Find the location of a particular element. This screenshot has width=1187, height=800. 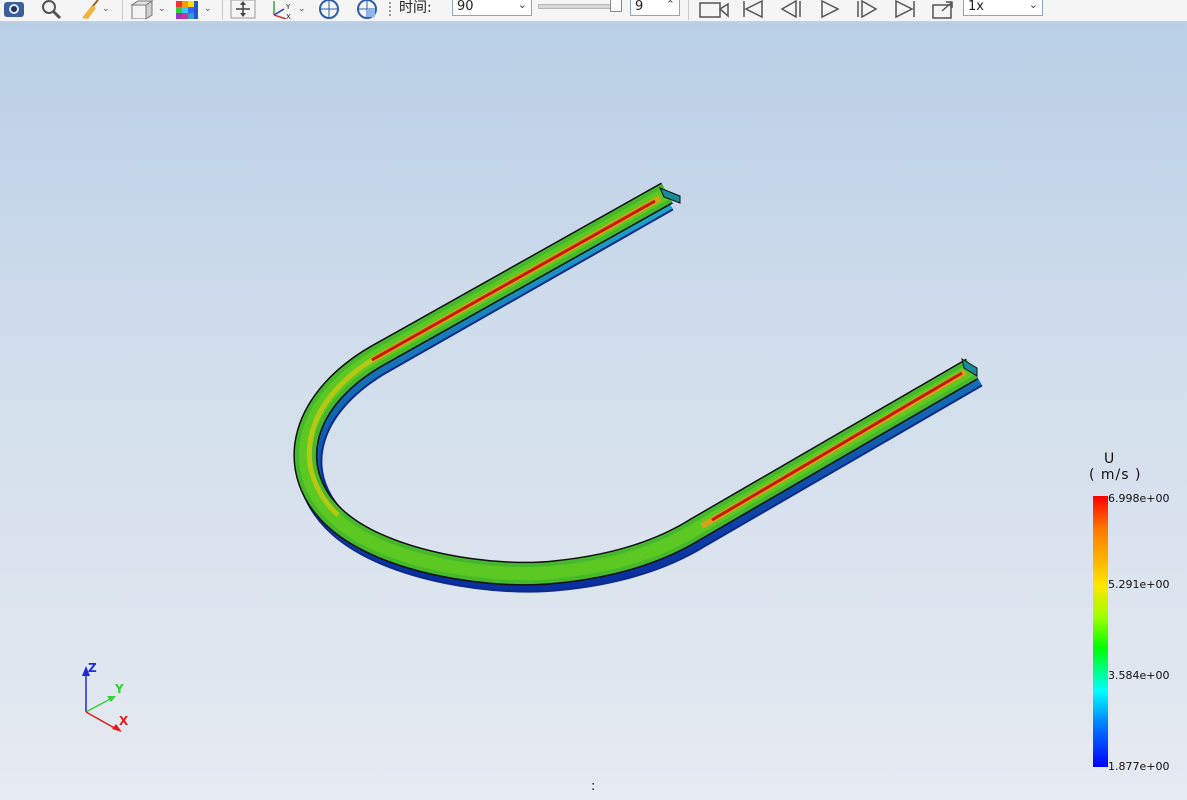

spin-arrows-icon: ⌃ is located at coordinates (670, 5).